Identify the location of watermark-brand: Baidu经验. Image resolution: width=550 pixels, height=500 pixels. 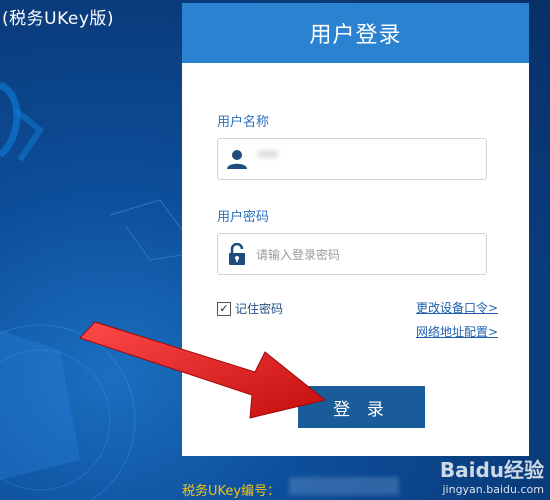
(491, 470).